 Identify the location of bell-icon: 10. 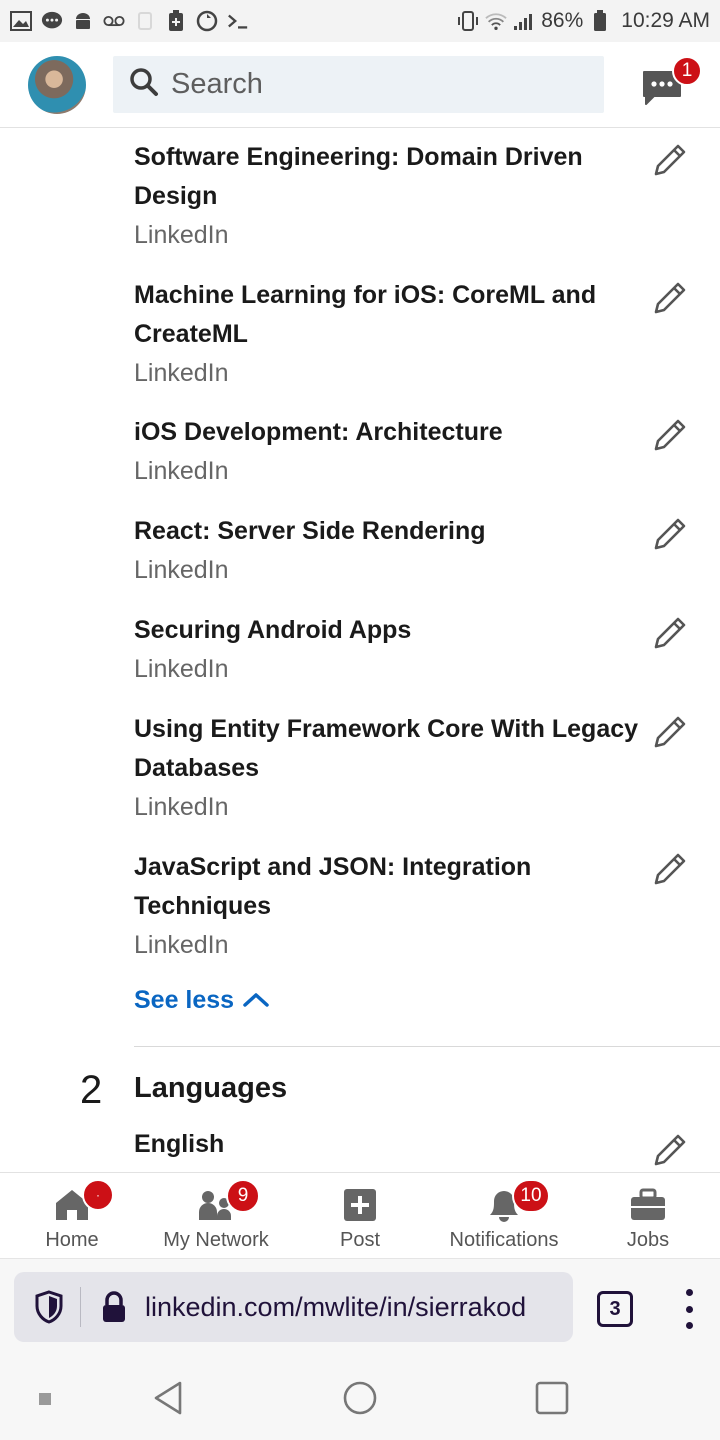
(517, 1201).